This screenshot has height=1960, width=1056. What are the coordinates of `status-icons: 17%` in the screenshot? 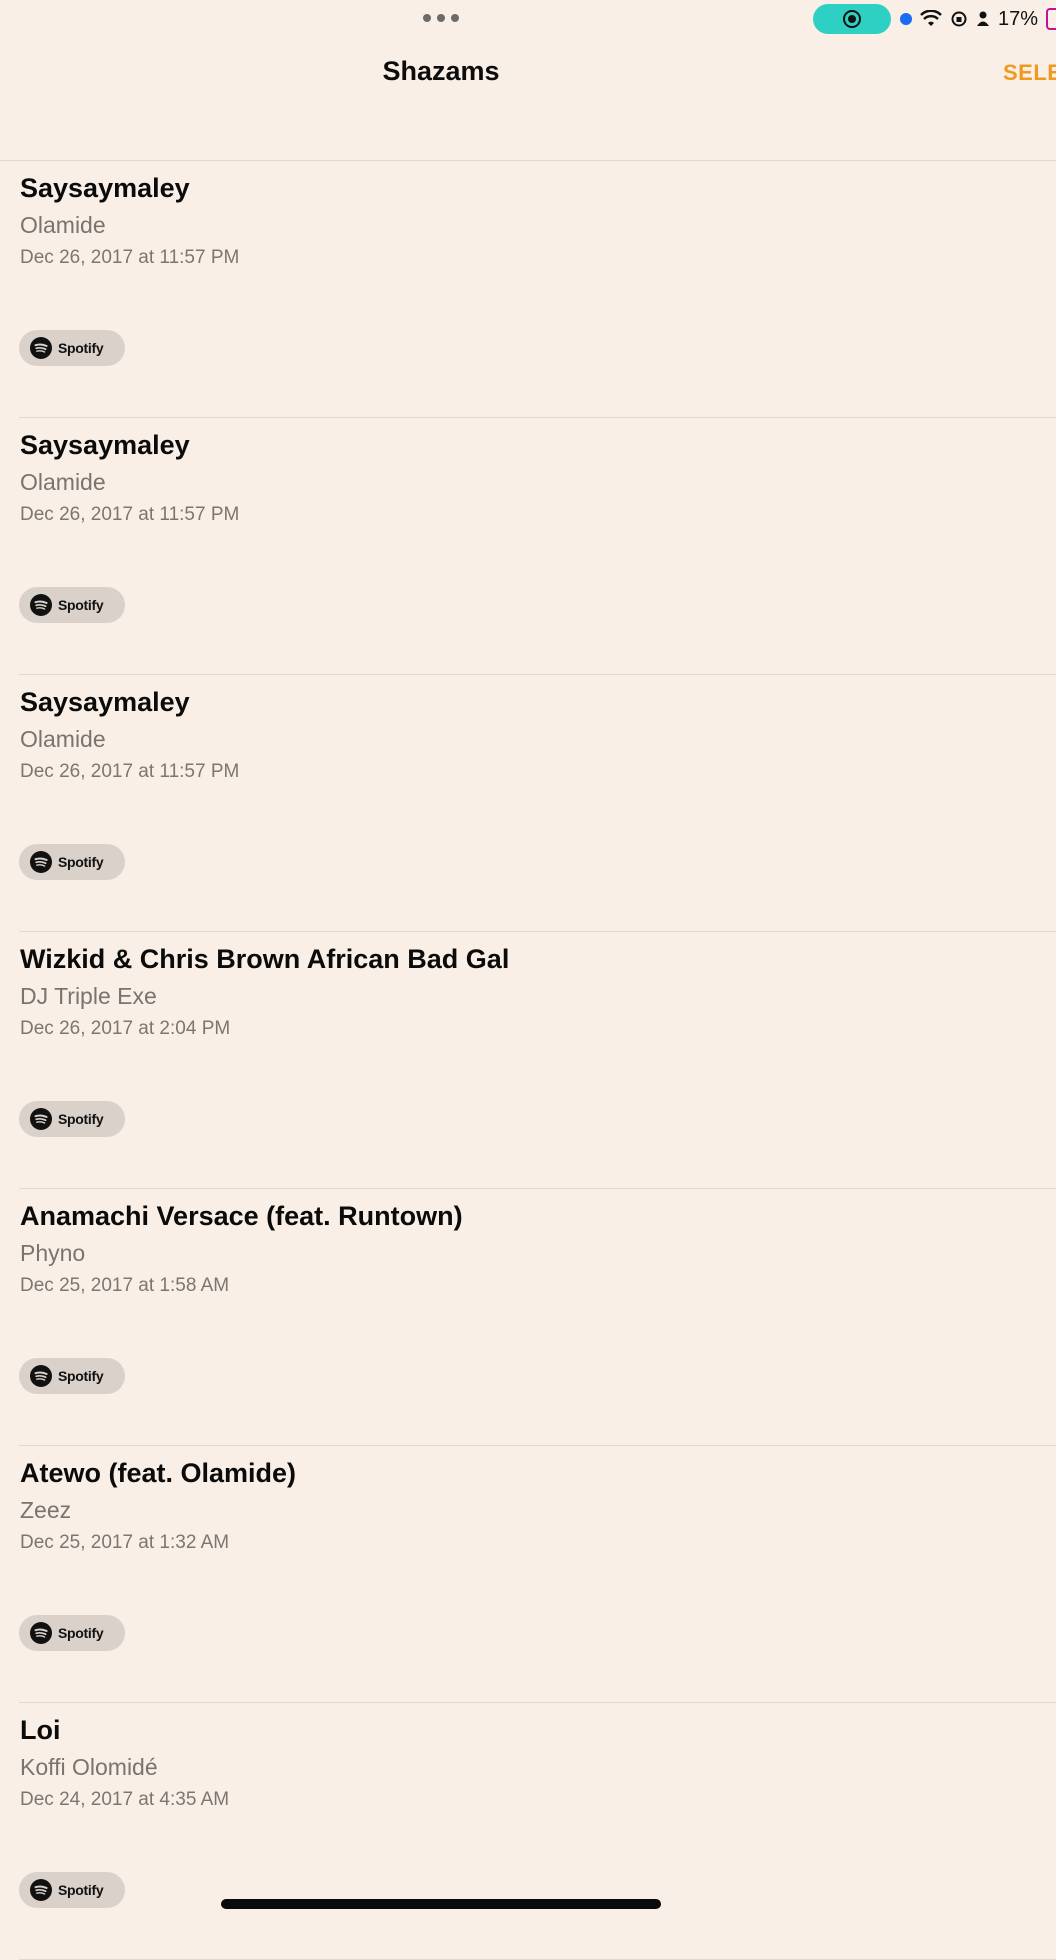 It's located at (978, 19).